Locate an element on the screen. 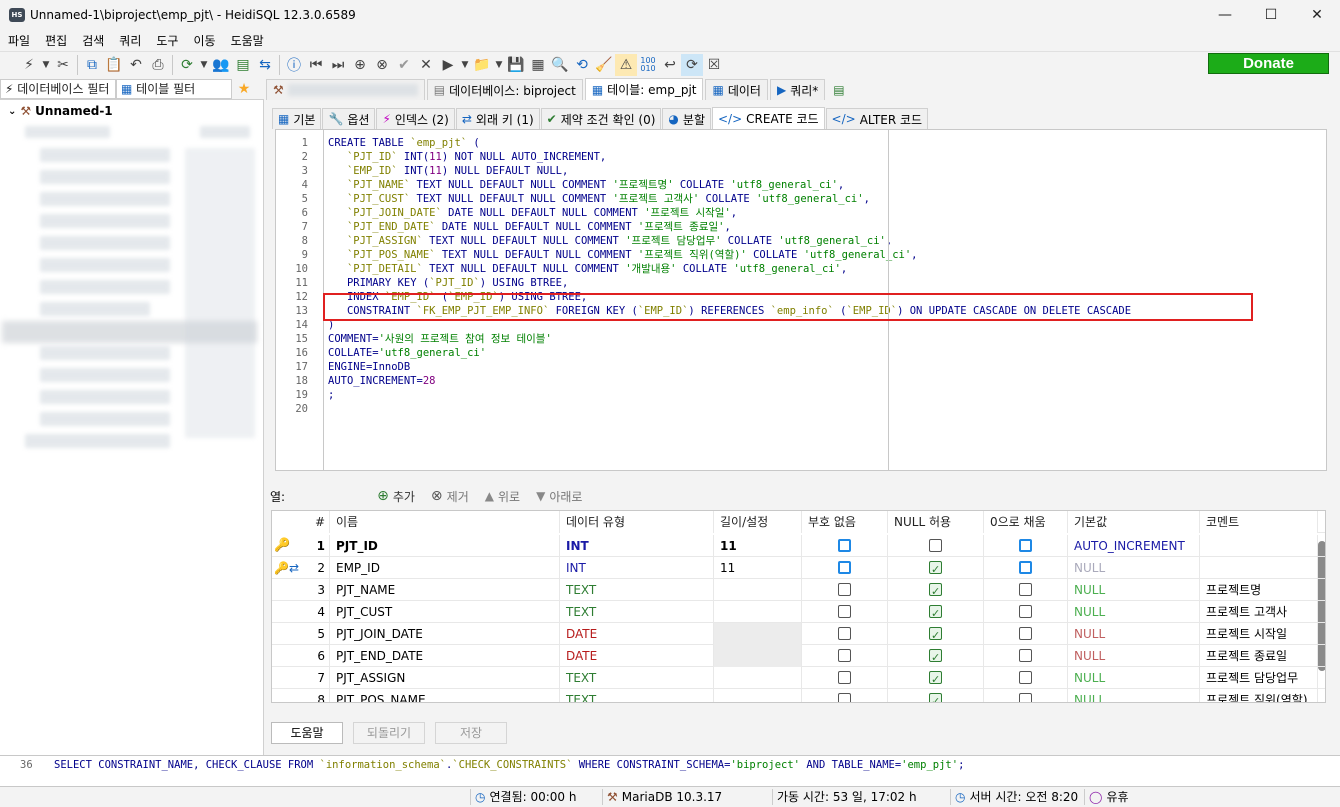 This screenshot has height=807, width=1340. folder-icon: 📁 is located at coordinates (482, 65).